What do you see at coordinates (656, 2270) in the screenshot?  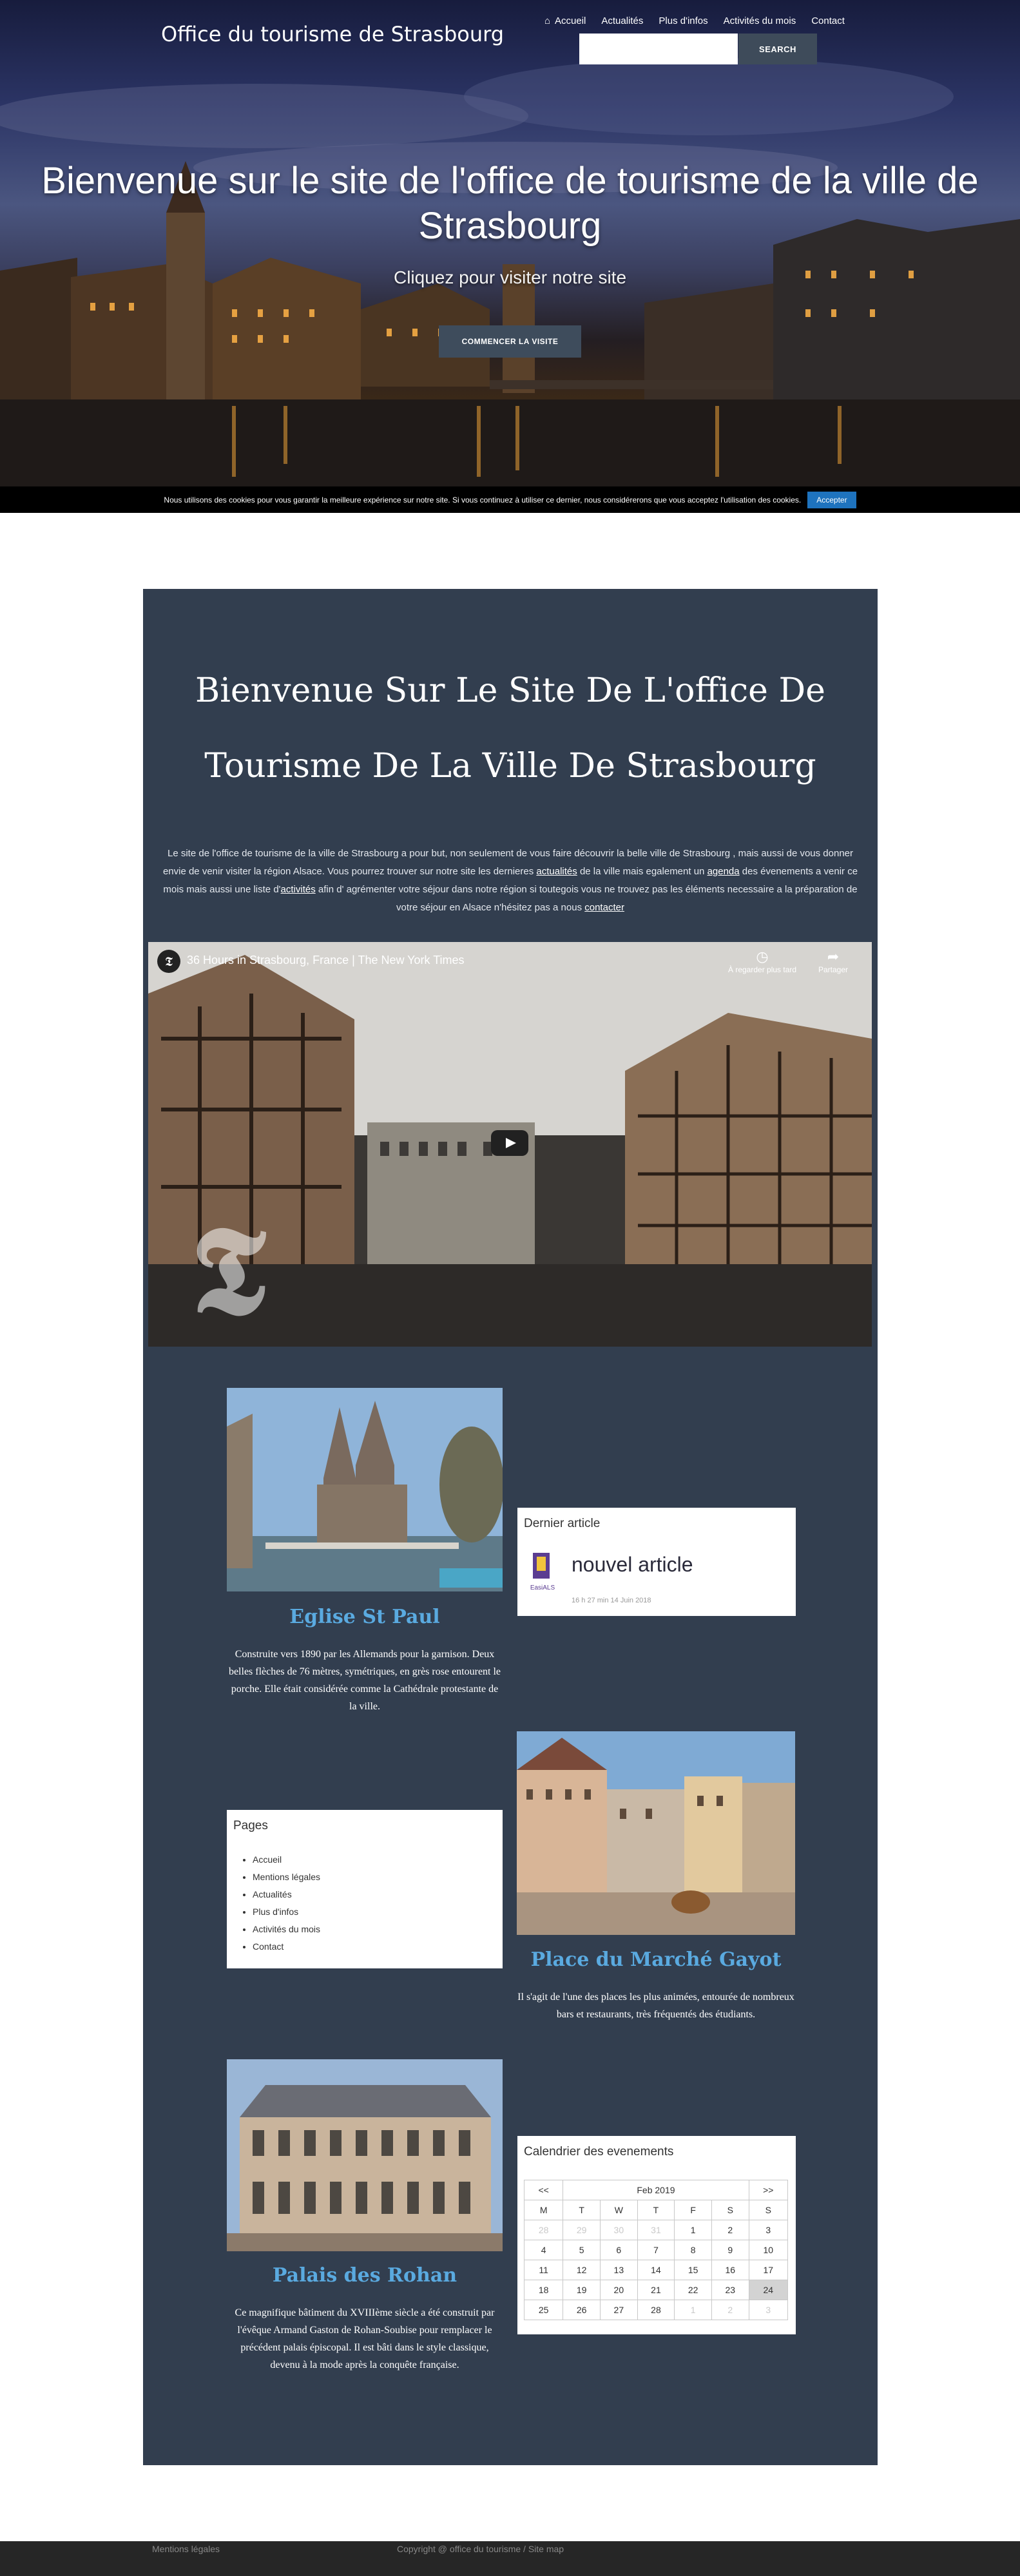 I see `calendar-day: 14` at bounding box center [656, 2270].